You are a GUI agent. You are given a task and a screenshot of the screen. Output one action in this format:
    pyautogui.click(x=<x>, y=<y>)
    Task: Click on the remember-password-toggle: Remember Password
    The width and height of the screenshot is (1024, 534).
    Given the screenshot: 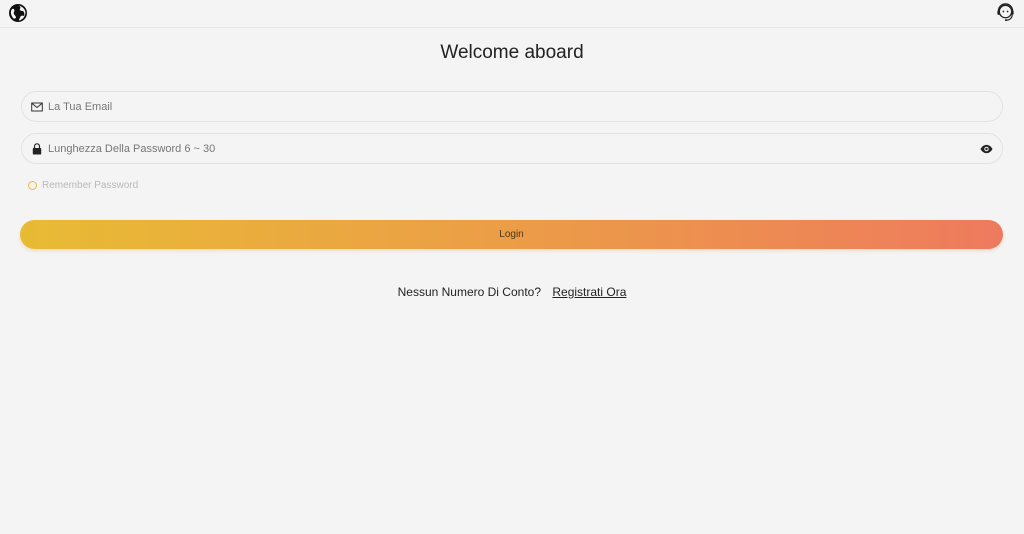 What is the action you would take?
    pyautogui.click(x=83, y=185)
    